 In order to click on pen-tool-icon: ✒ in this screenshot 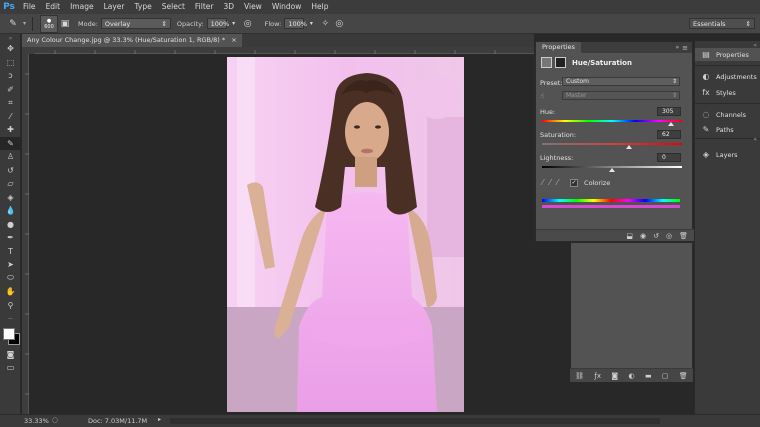, I will do `click(10, 238)`.